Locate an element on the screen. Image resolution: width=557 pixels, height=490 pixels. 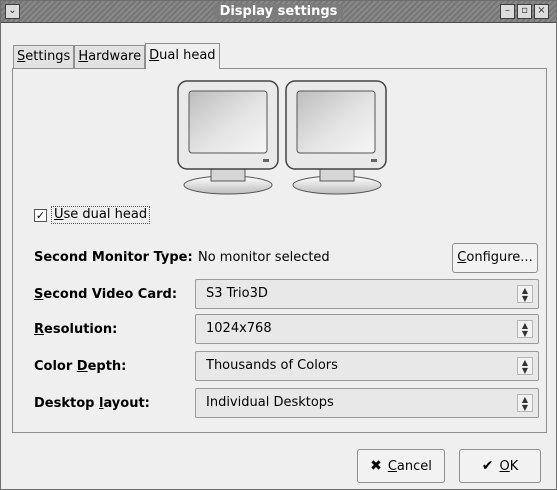
right-monitor is located at coordinates (336, 137).